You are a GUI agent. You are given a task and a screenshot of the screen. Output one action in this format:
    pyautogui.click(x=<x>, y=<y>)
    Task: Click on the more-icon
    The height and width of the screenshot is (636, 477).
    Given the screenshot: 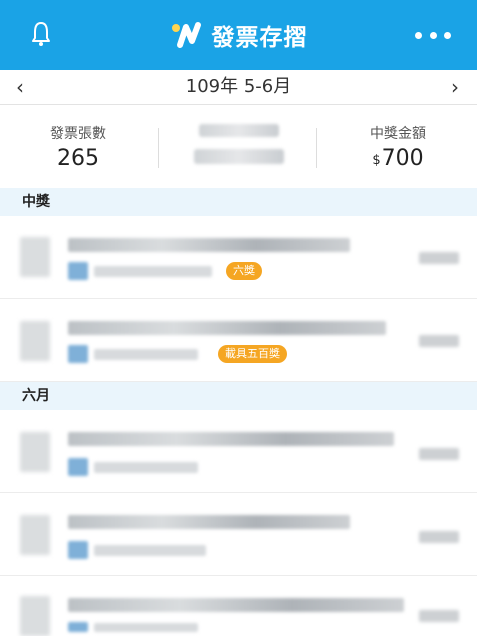 What is the action you would take?
    pyautogui.click(x=433, y=35)
    